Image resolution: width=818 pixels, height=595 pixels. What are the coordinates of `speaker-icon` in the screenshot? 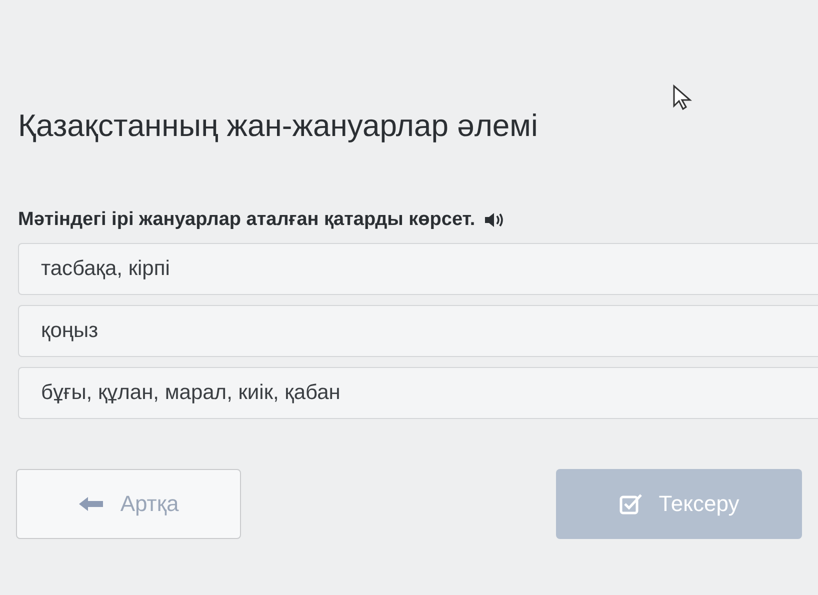 It's located at (494, 220).